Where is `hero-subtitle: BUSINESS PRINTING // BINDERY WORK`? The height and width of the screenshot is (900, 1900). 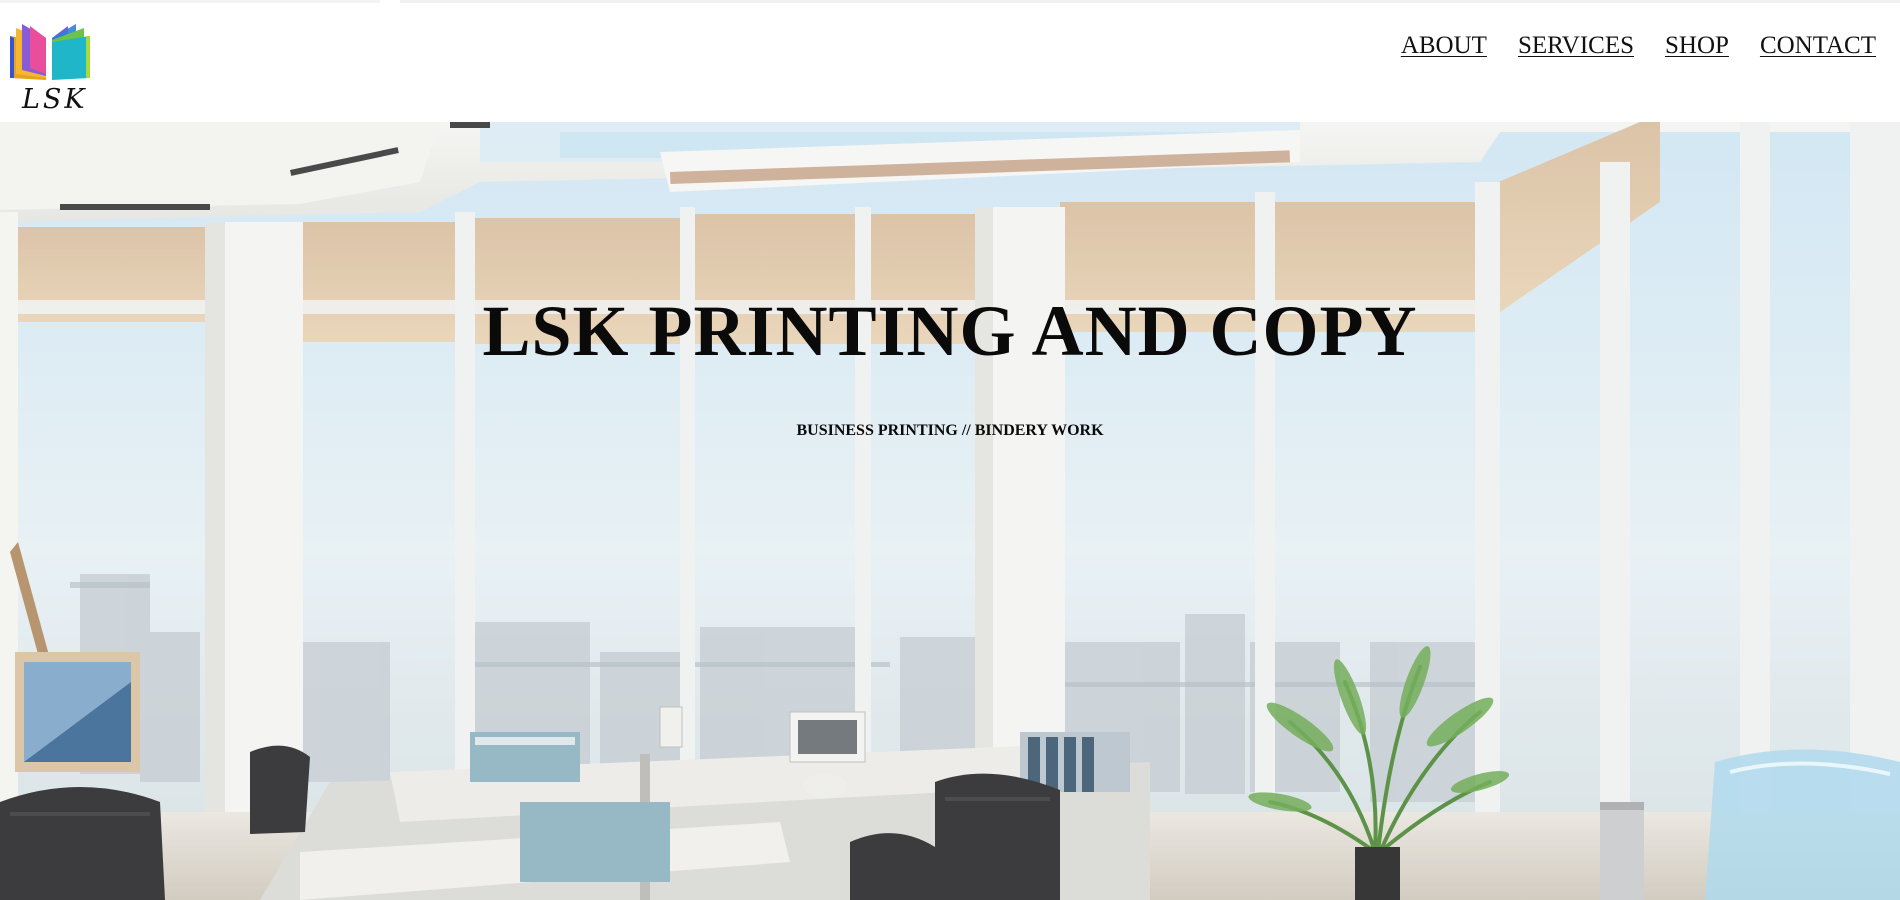 hero-subtitle: BUSINESS PRINTING // BINDERY WORK is located at coordinates (950, 430).